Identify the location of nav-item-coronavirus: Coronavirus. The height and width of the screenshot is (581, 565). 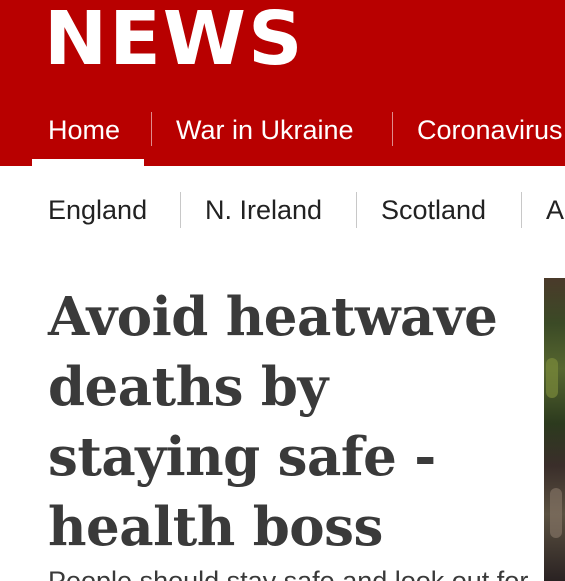
(490, 138).